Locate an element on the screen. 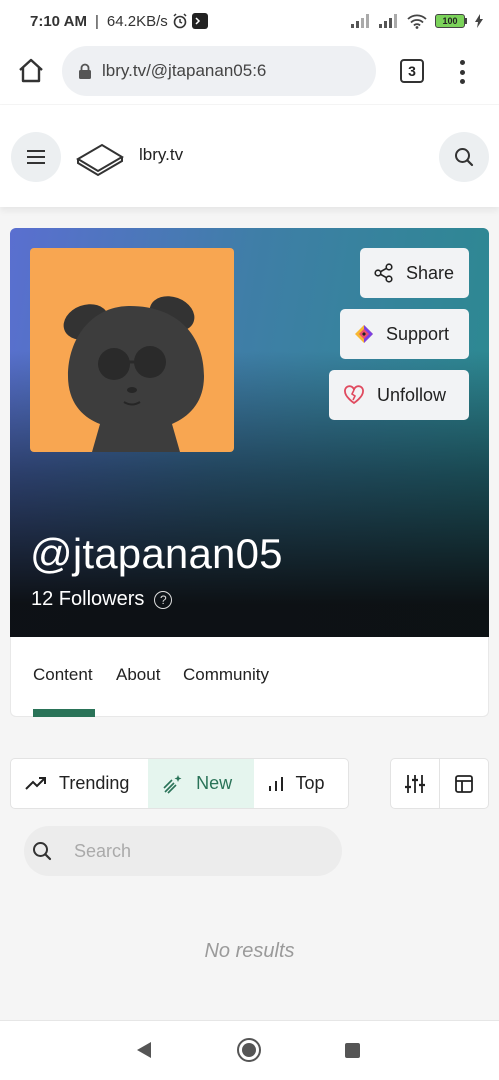 Image resolution: width=499 pixels, height=1080 pixels. filter-new-button: New is located at coordinates (201, 783).